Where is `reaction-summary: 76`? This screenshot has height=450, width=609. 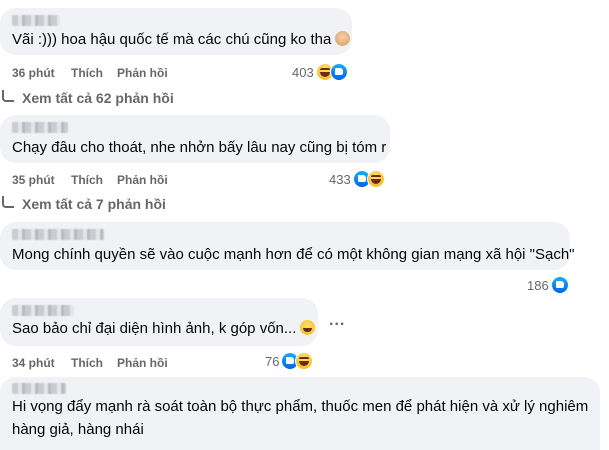
reaction-summary: 76 is located at coordinates (289, 361).